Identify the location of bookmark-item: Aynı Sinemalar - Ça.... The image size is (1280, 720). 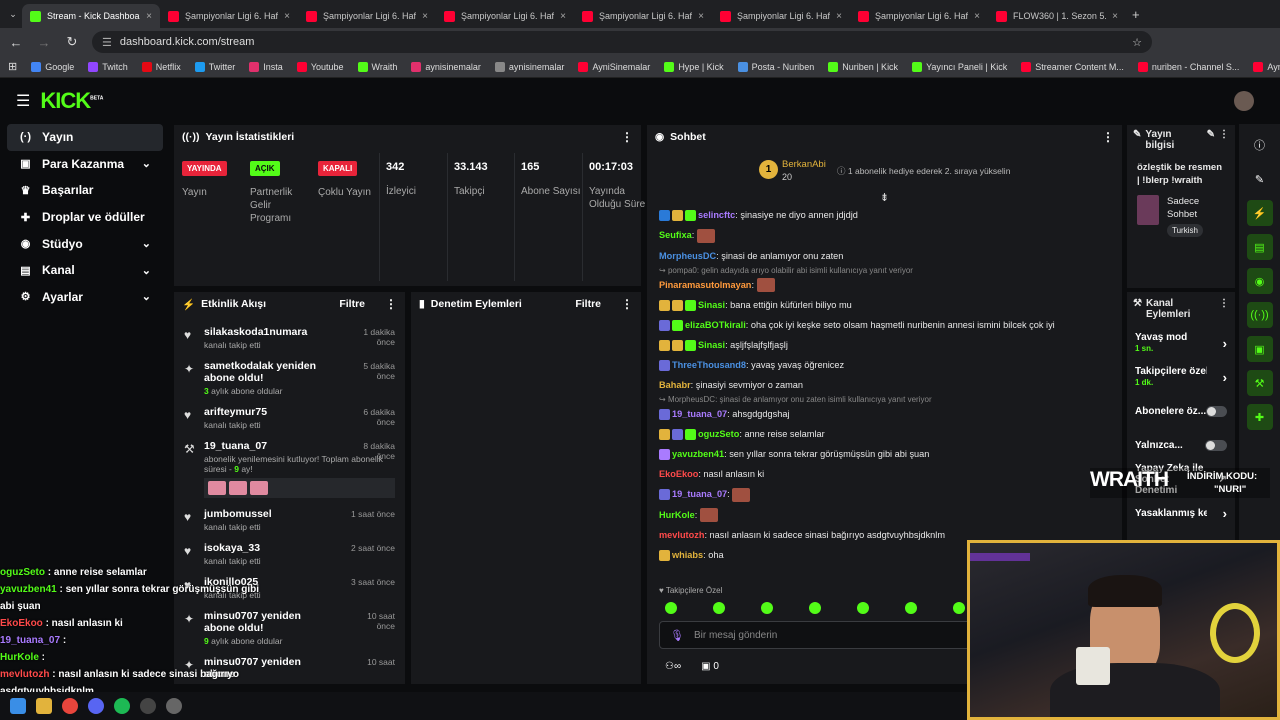
(1266, 66).